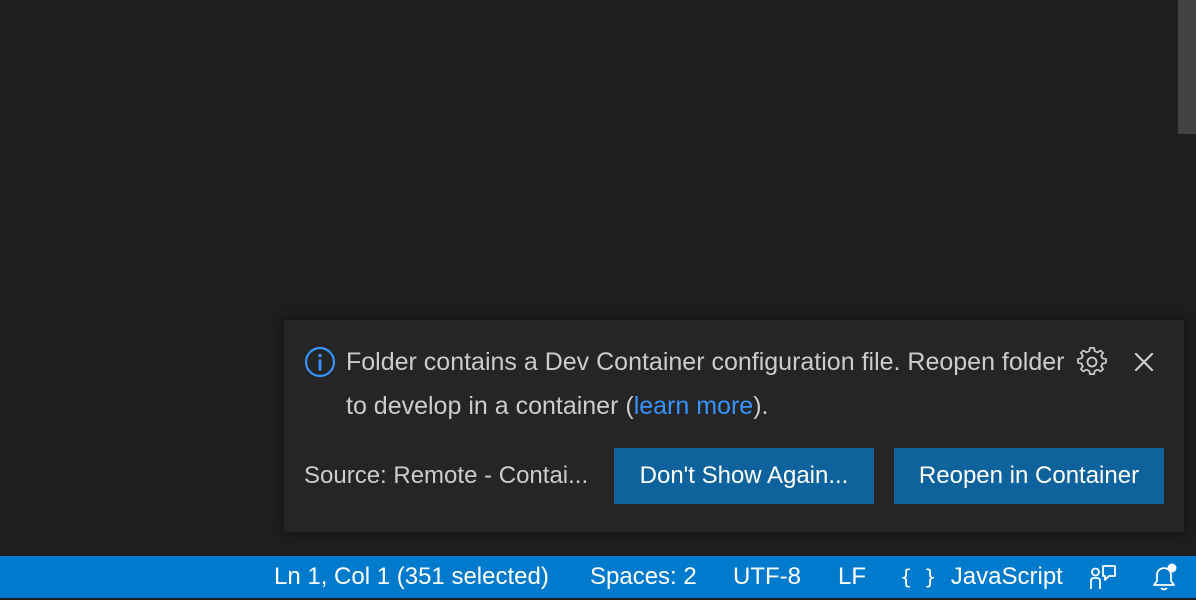 This screenshot has height=600, width=1196. What do you see at coordinates (1029, 476) in the screenshot?
I see `reopen-in-container-button: Reopen in Container` at bounding box center [1029, 476].